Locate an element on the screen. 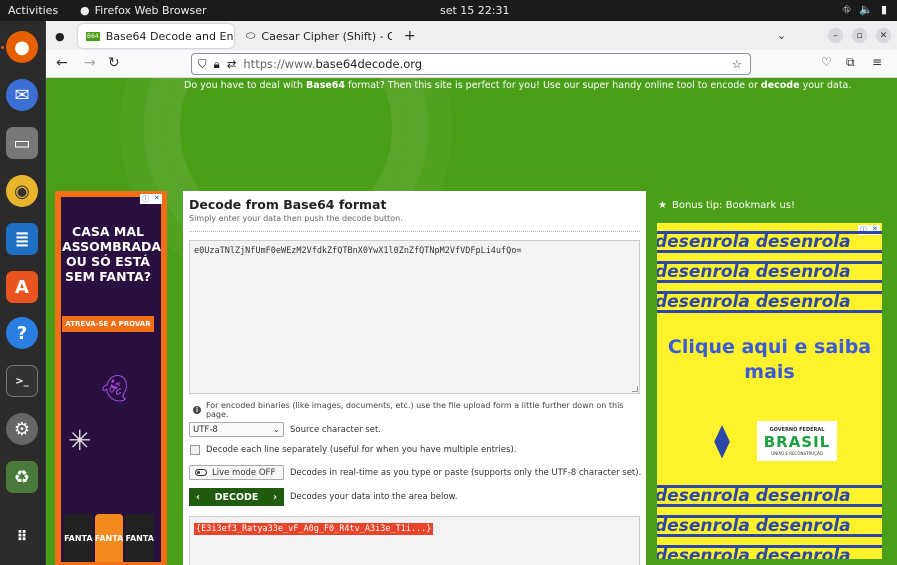 Image resolution: width=897 pixels, height=565 pixels. page-title: Decode from Base64 format is located at coordinates (288, 204).